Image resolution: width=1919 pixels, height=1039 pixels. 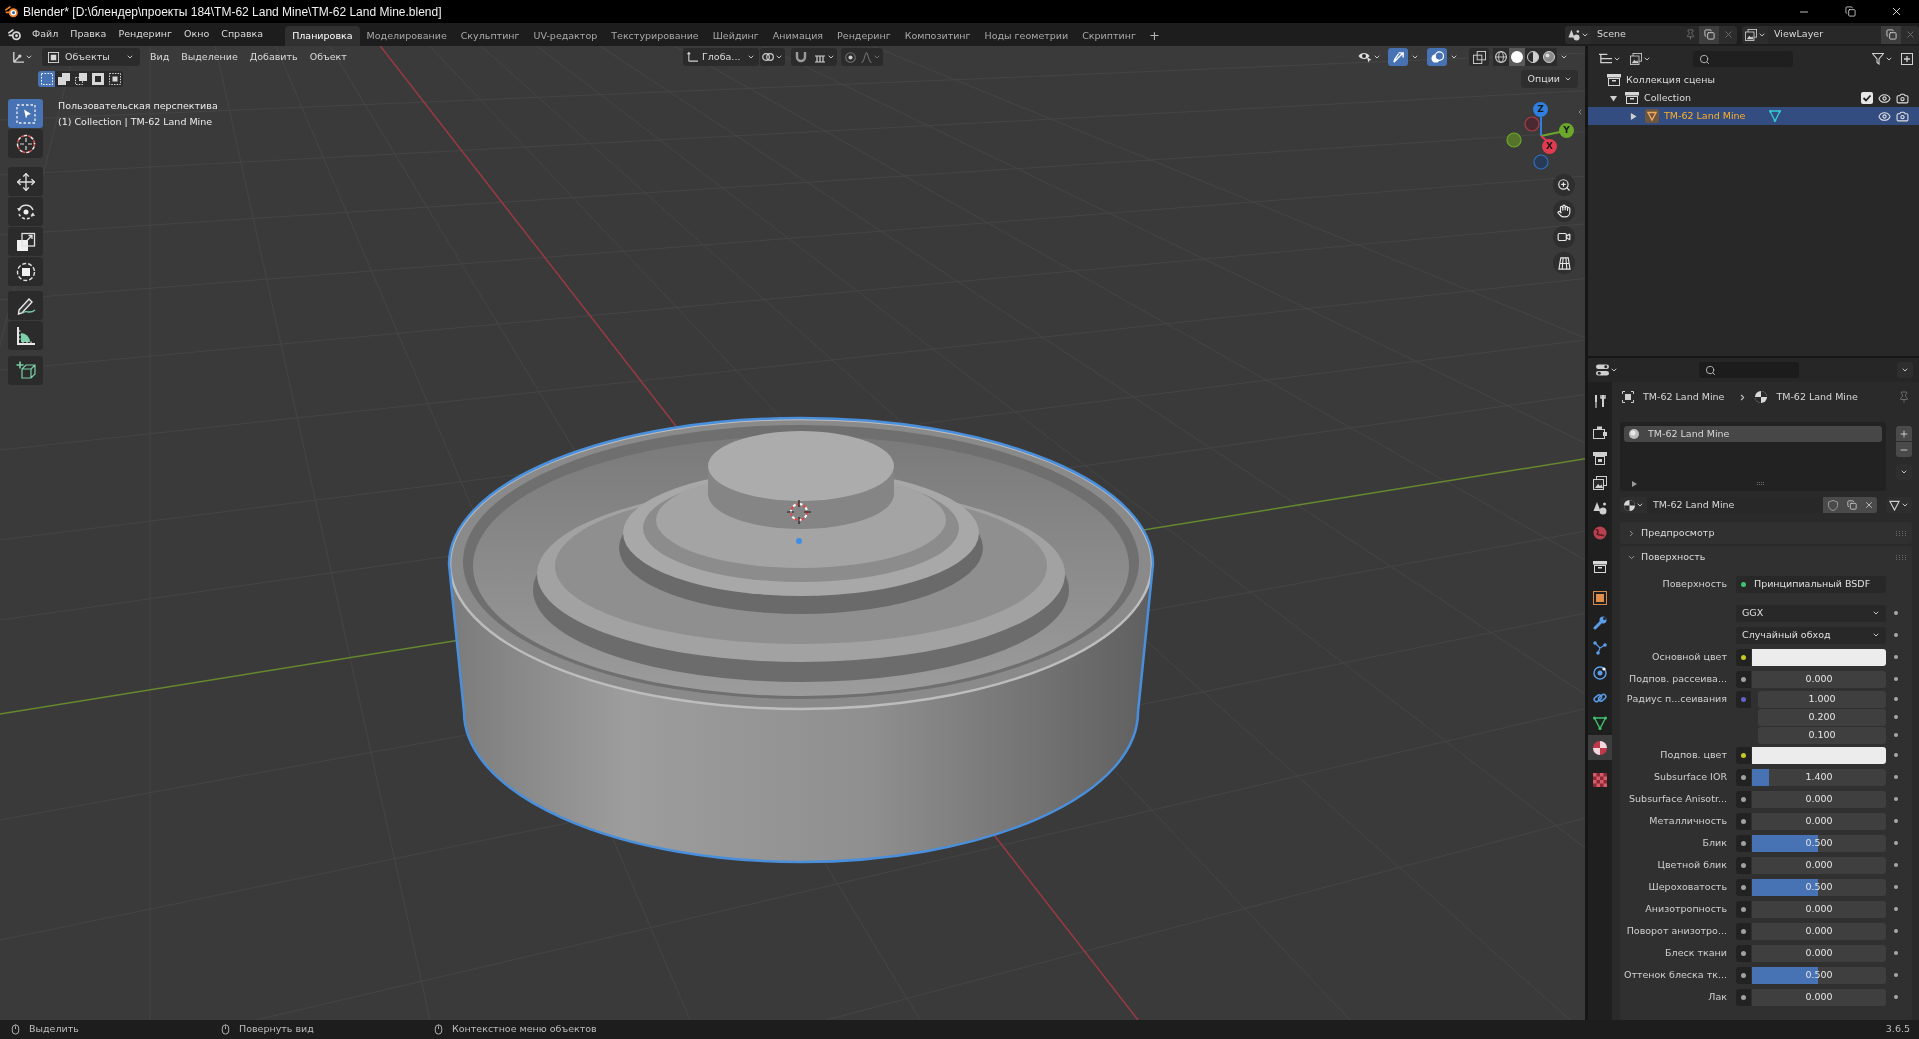 What do you see at coordinates (1822, 717) in the screenshot?
I see `number-field: 0.200` at bounding box center [1822, 717].